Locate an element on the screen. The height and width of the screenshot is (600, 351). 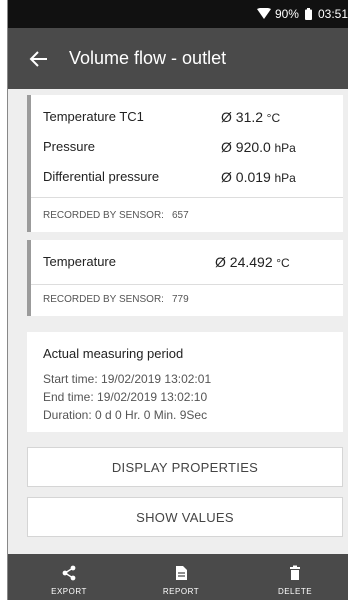
recorded-by-sensor: RECORDED BY SENSOR: 657 is located at coordinates (116, 215).